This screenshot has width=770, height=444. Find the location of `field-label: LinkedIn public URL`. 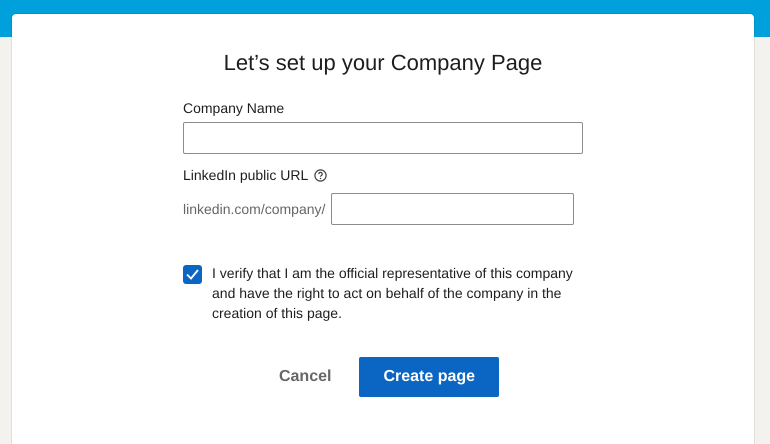

field-label: LinkedIn public URL is located at coordinates (245, 175).